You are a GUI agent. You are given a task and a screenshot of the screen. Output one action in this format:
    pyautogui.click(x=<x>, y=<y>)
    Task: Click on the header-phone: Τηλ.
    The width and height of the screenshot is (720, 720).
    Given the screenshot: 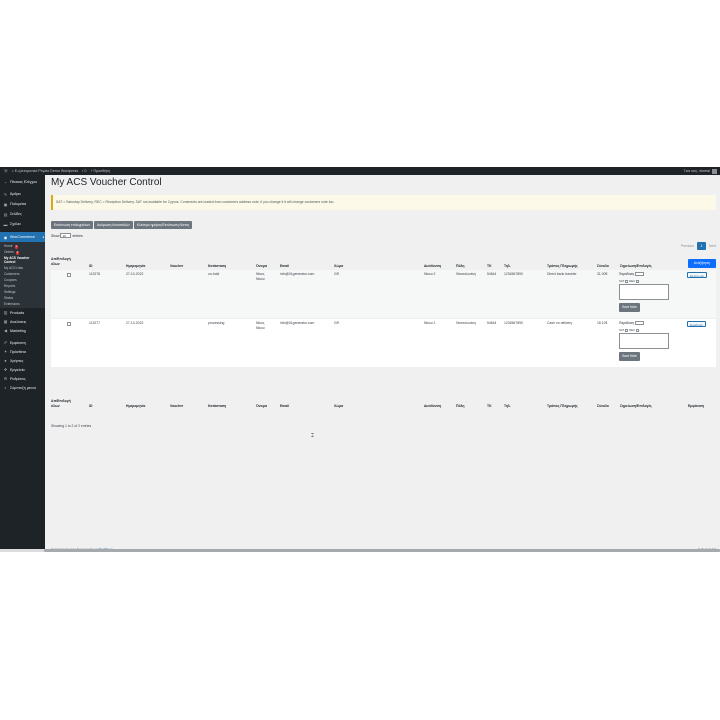 What is the action you would take?
    pyautogui.click(x=507, y=266)
    